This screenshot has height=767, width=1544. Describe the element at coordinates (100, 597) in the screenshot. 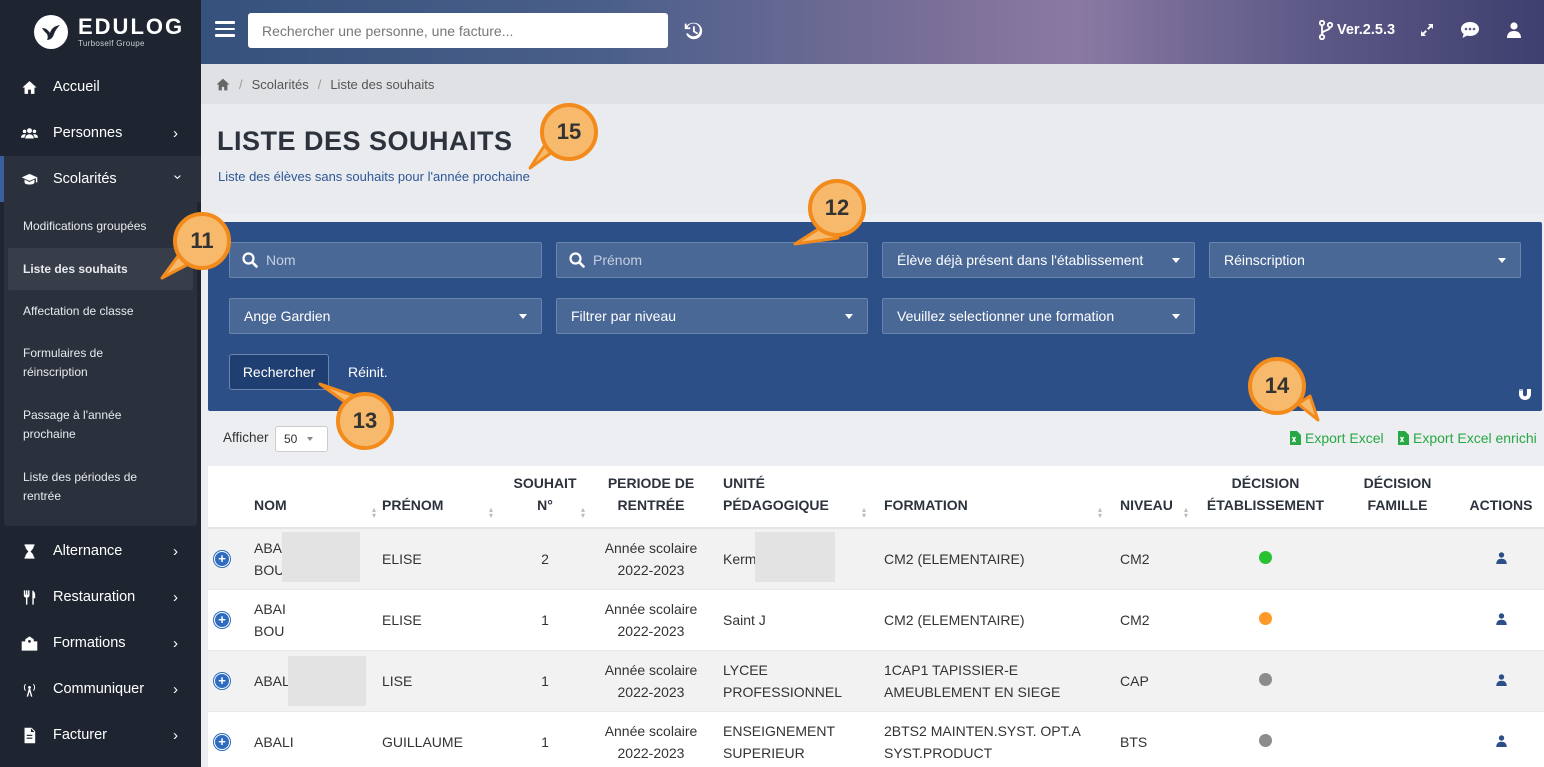

I see `sidebar-item-restauration: Restauration ›` at that location.